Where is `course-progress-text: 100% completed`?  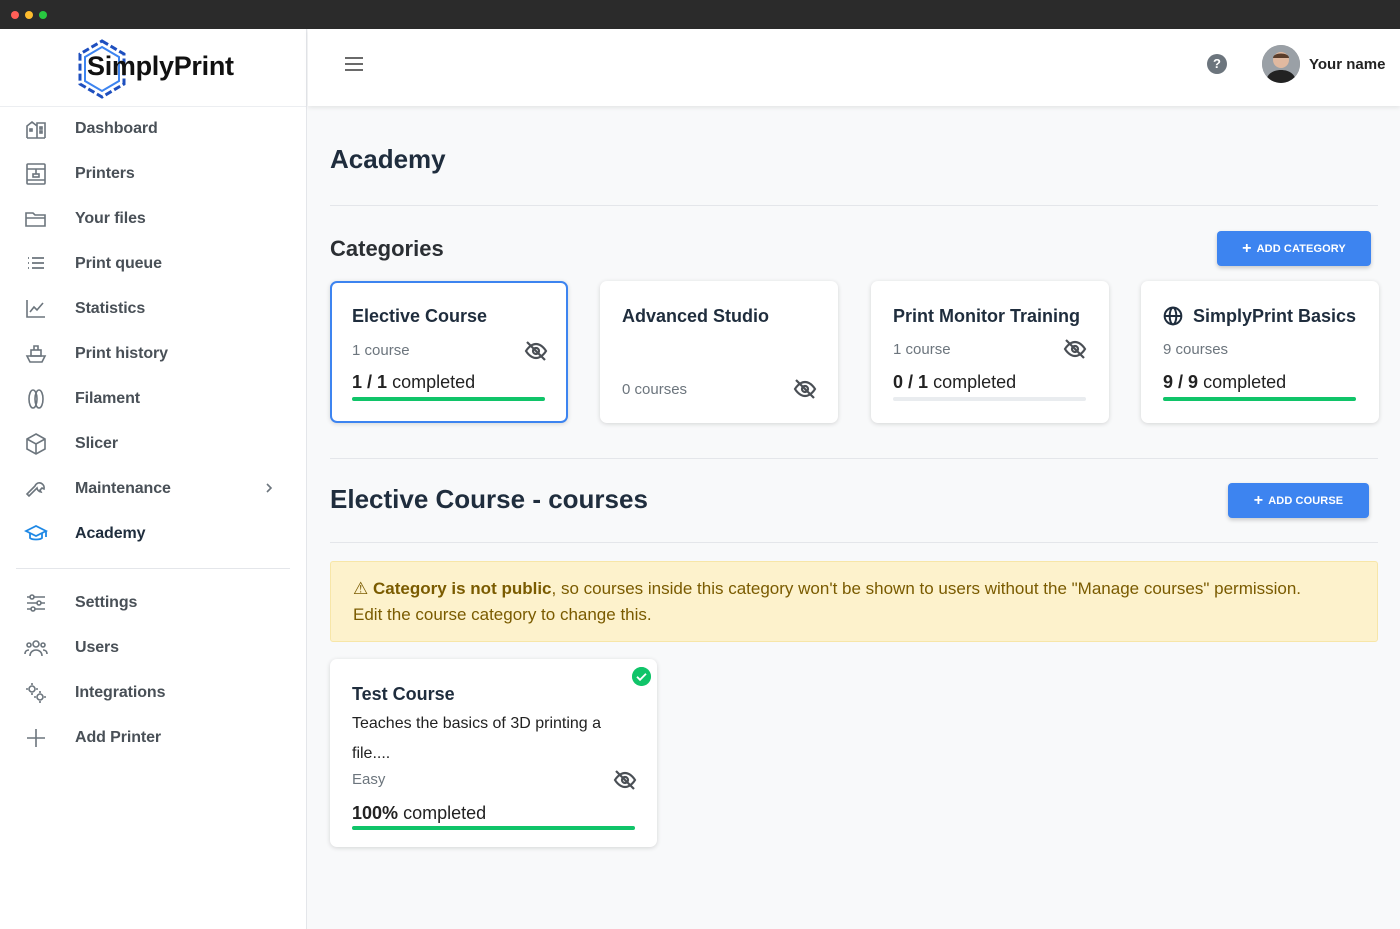
course-progress-text: 100% completed is located at coordinates (419, 813).